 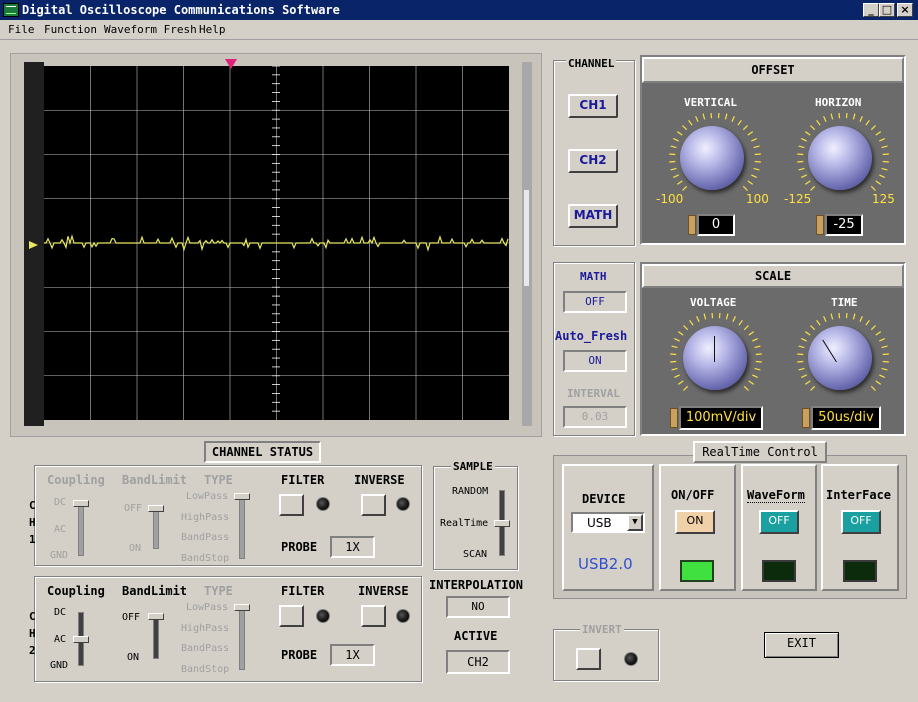 What do you see at coordinates (150, 29) in the screenshot?
I see `menu-waveform-fresh: Waveform Fresh` at bounding box center [150, 29].